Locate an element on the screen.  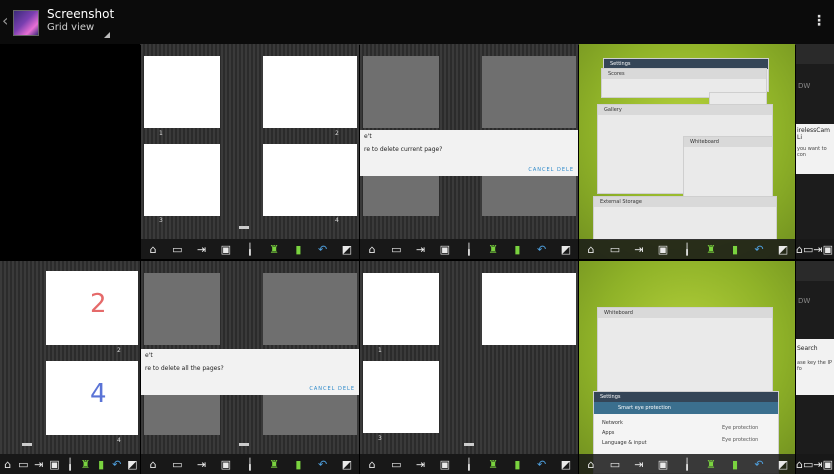
thumbnail-r2c3: 1 3 ⌂ ▭ ⇥ ▣ ╽ ♜ ▮ ↶ ◩ is located at coordinates (469, 367).